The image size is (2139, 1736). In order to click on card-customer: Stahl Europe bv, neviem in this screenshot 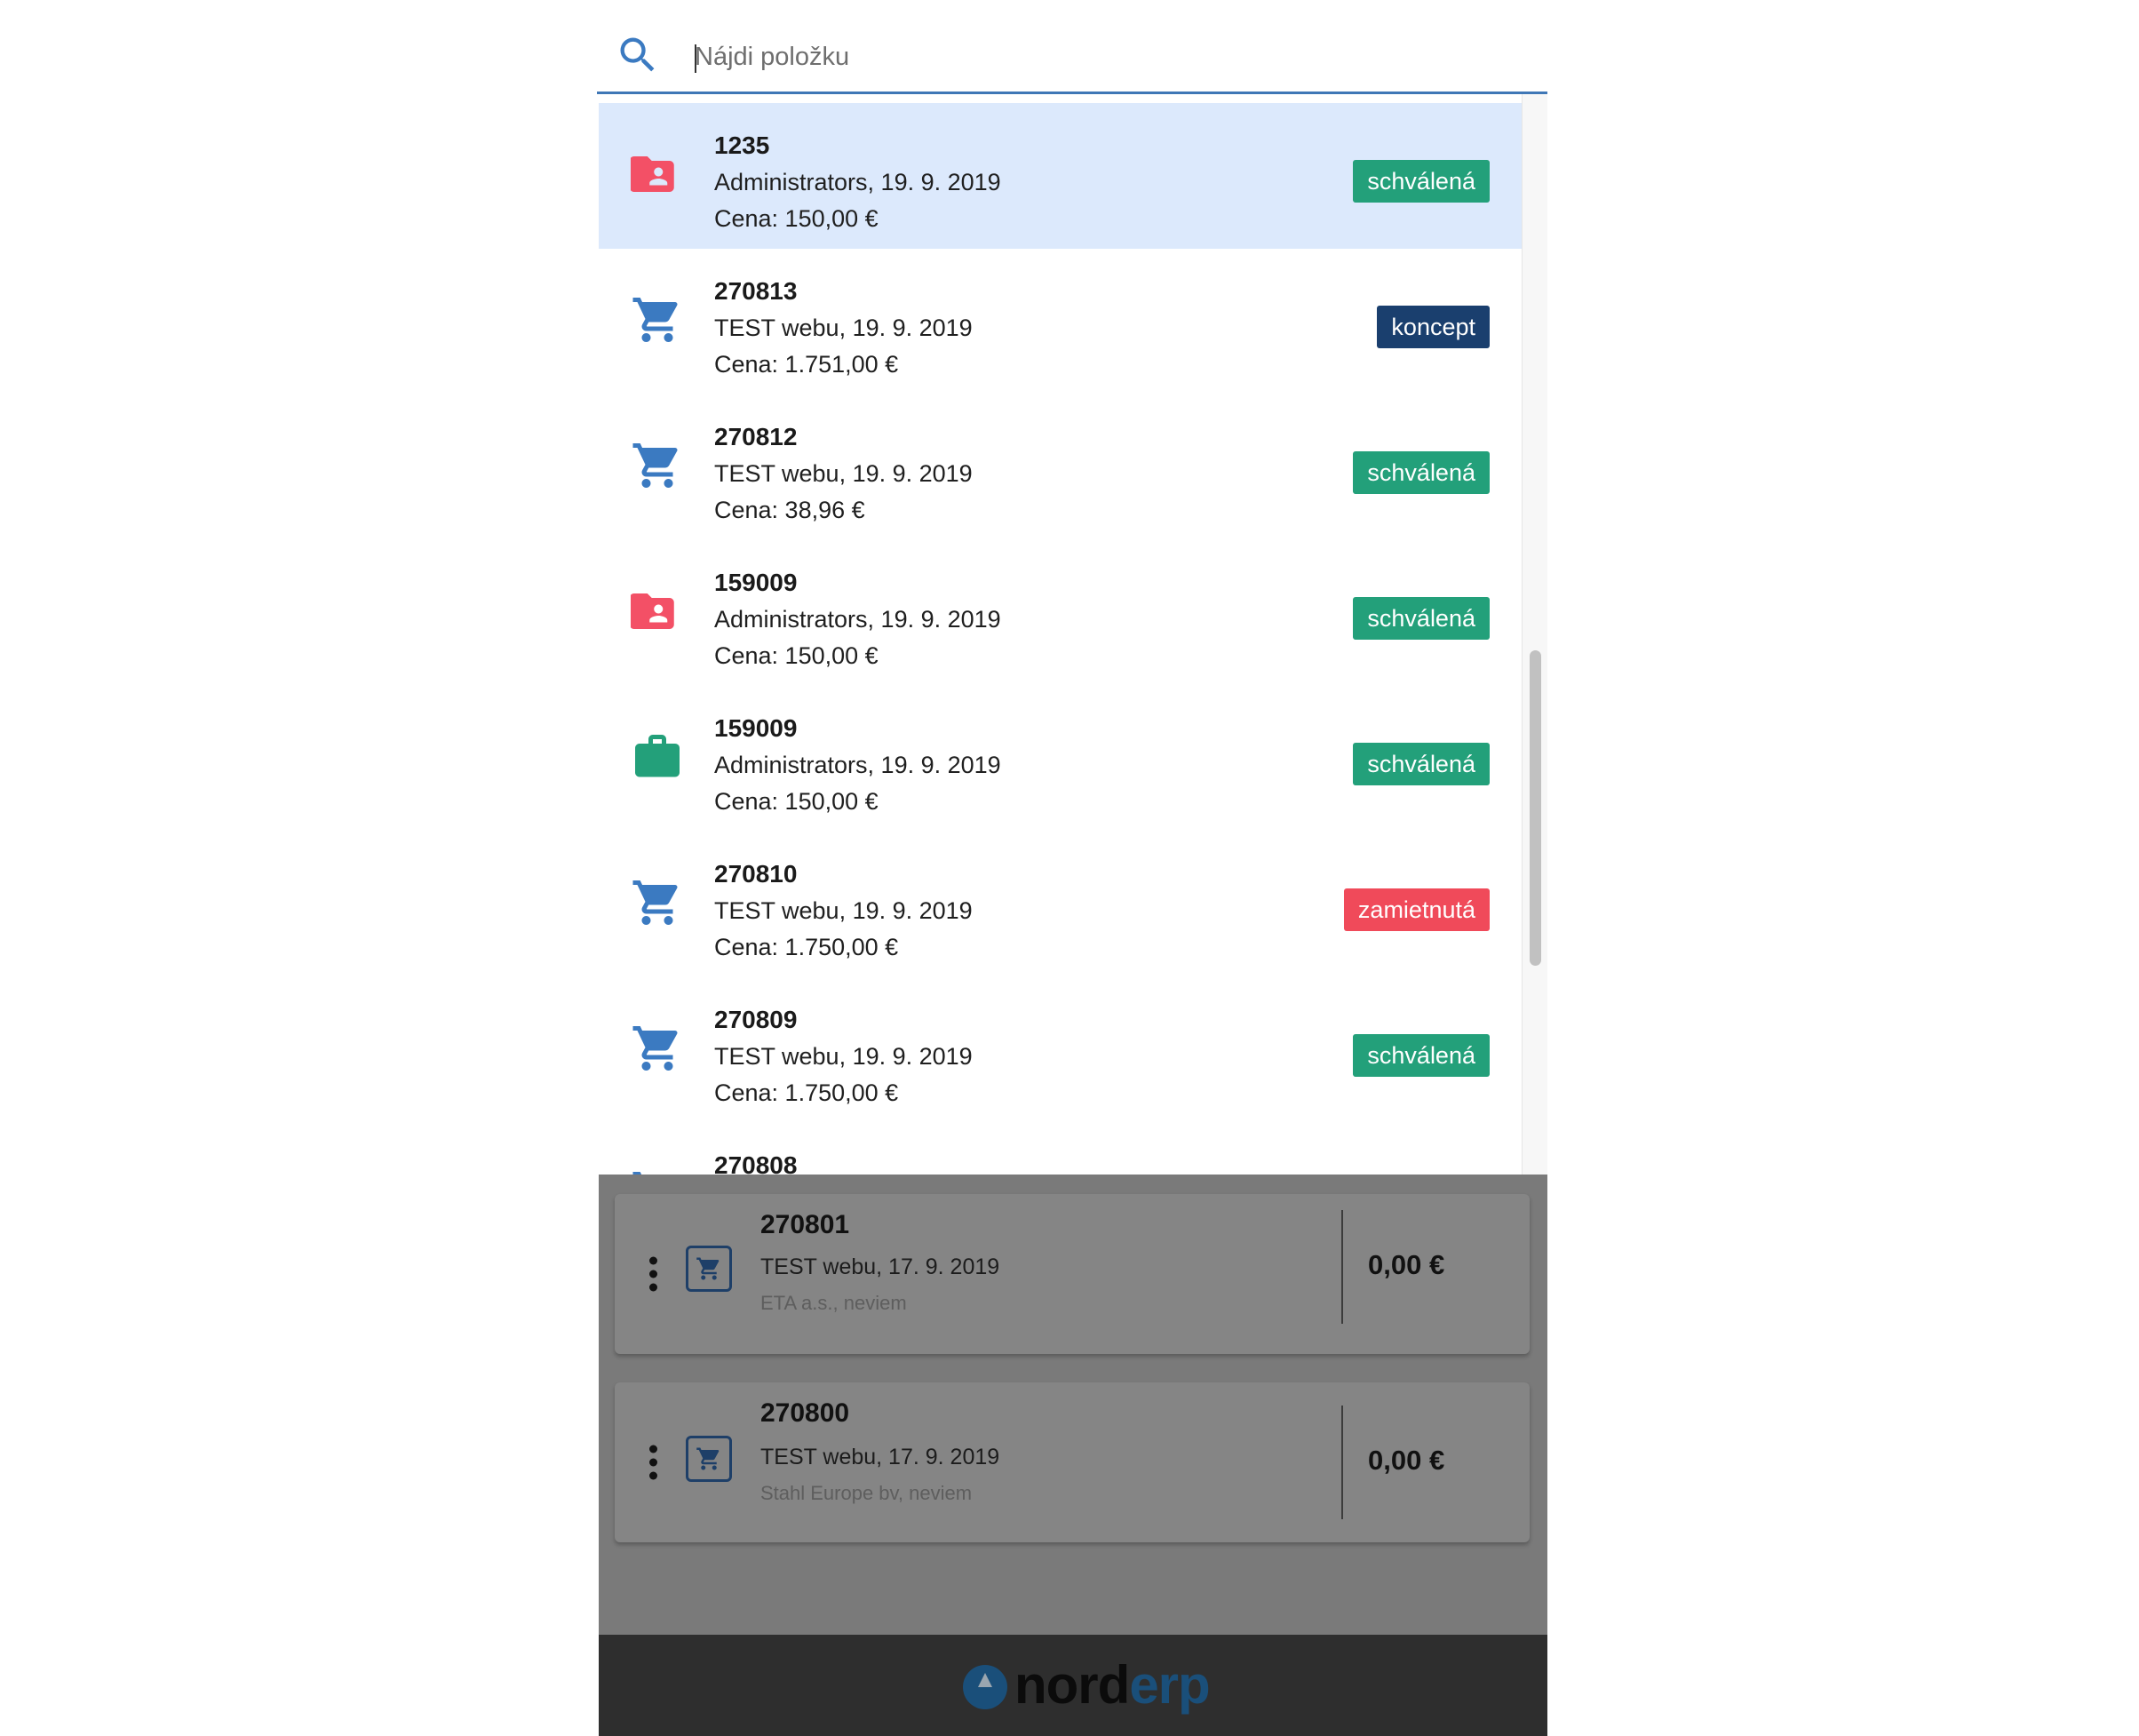, I will do `click(866, 1493)`.